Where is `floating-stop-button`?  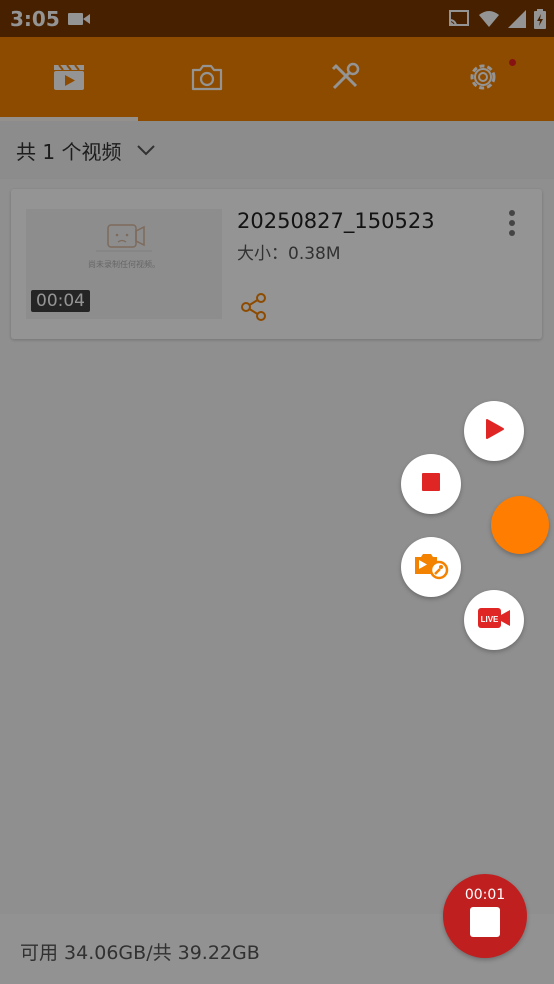
floating-stop-button is located at coordinates (431, 484).